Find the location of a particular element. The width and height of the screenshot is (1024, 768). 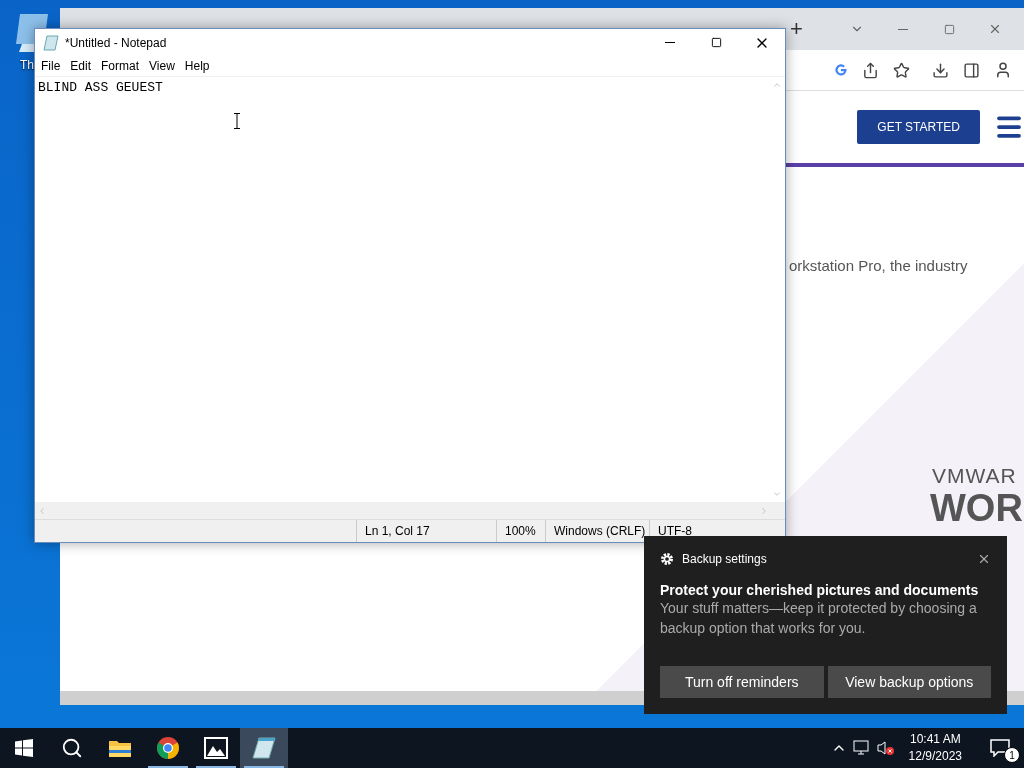

desktop-item-label: Th is located at coordinates (24, 65).